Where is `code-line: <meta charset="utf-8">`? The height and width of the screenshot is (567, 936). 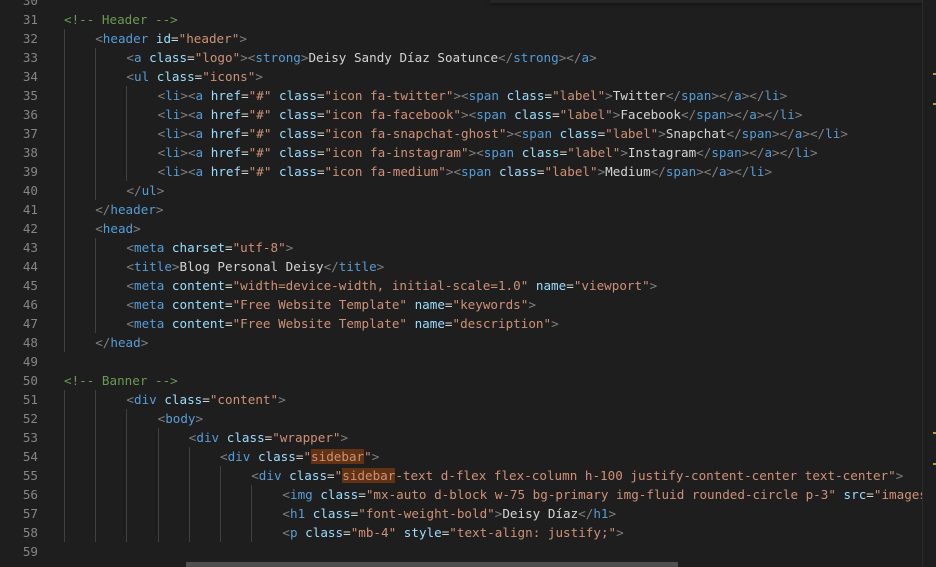
code-line: <meta charset="utf-8"> is located at coordinates (209, 247).